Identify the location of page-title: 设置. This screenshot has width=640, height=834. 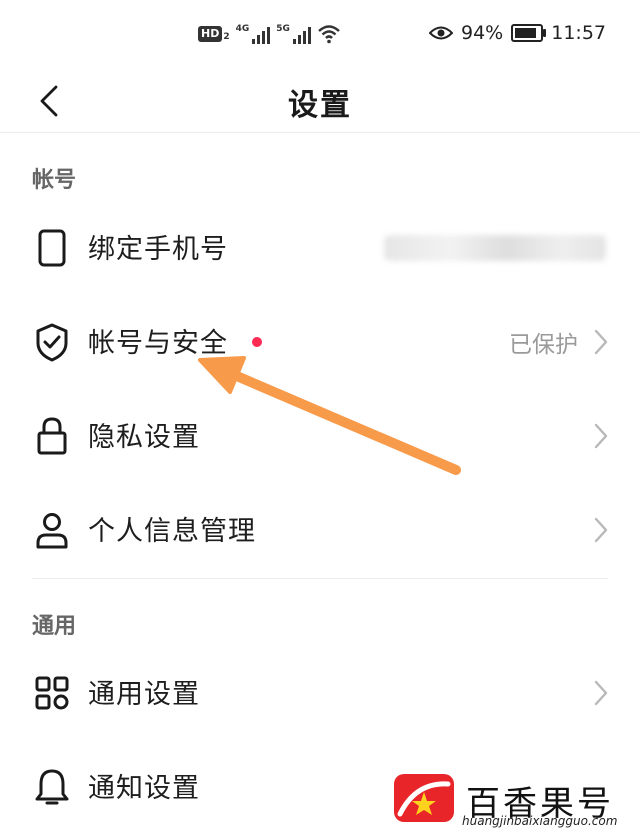
(320, 105).